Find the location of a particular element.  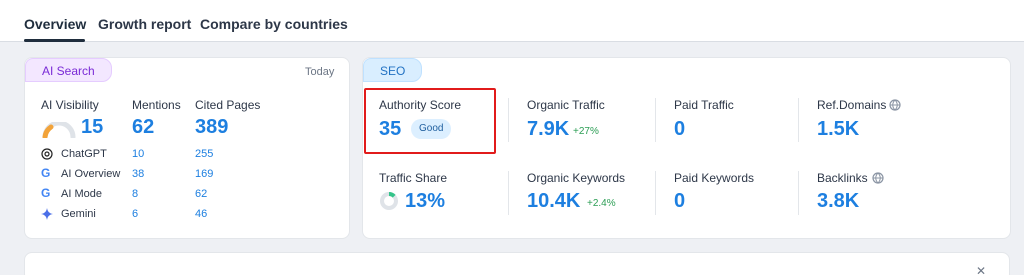

engine-label-ai-mode: AI Mode is located at coordinates (81, 194).